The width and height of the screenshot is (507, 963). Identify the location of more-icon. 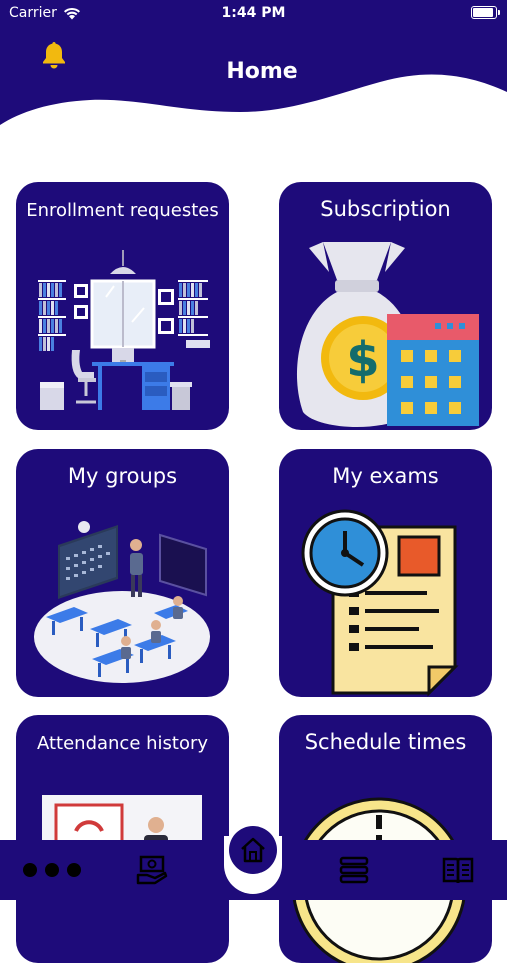
(52, 870).